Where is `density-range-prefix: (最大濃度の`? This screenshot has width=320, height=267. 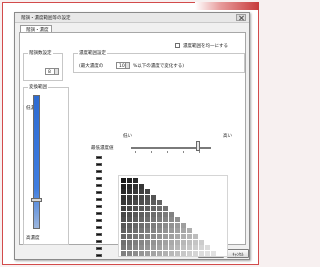 density-range-prefix: (最大濃度の is located at coordinates (91, 66).